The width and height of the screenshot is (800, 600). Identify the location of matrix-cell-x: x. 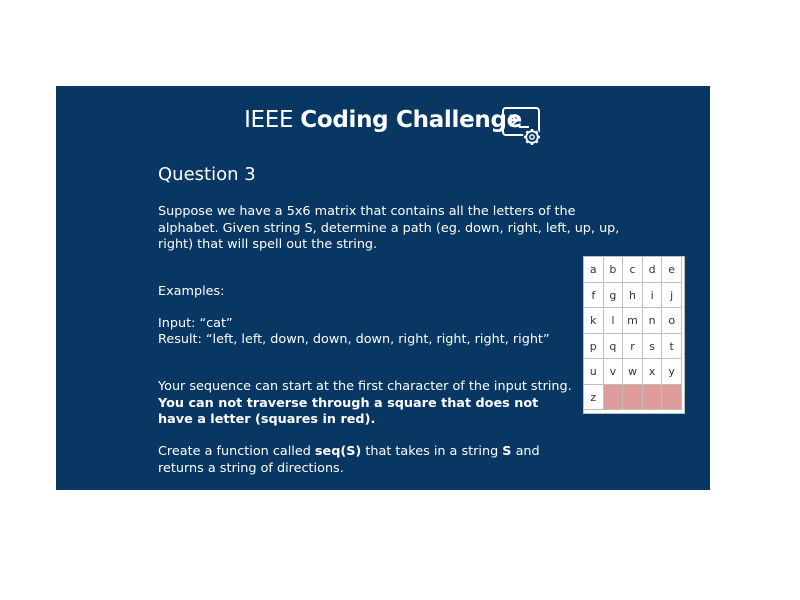
(652, 372).